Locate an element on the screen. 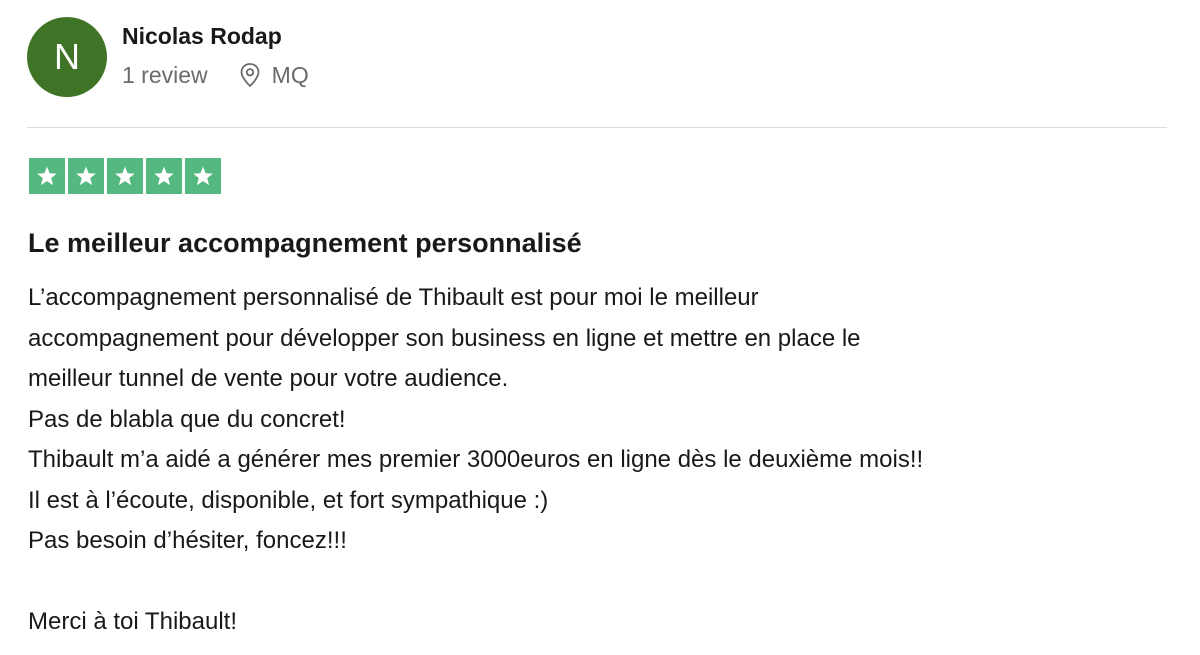 The image size is (1200, 655). star-rating is located at coordinates (125, 176).